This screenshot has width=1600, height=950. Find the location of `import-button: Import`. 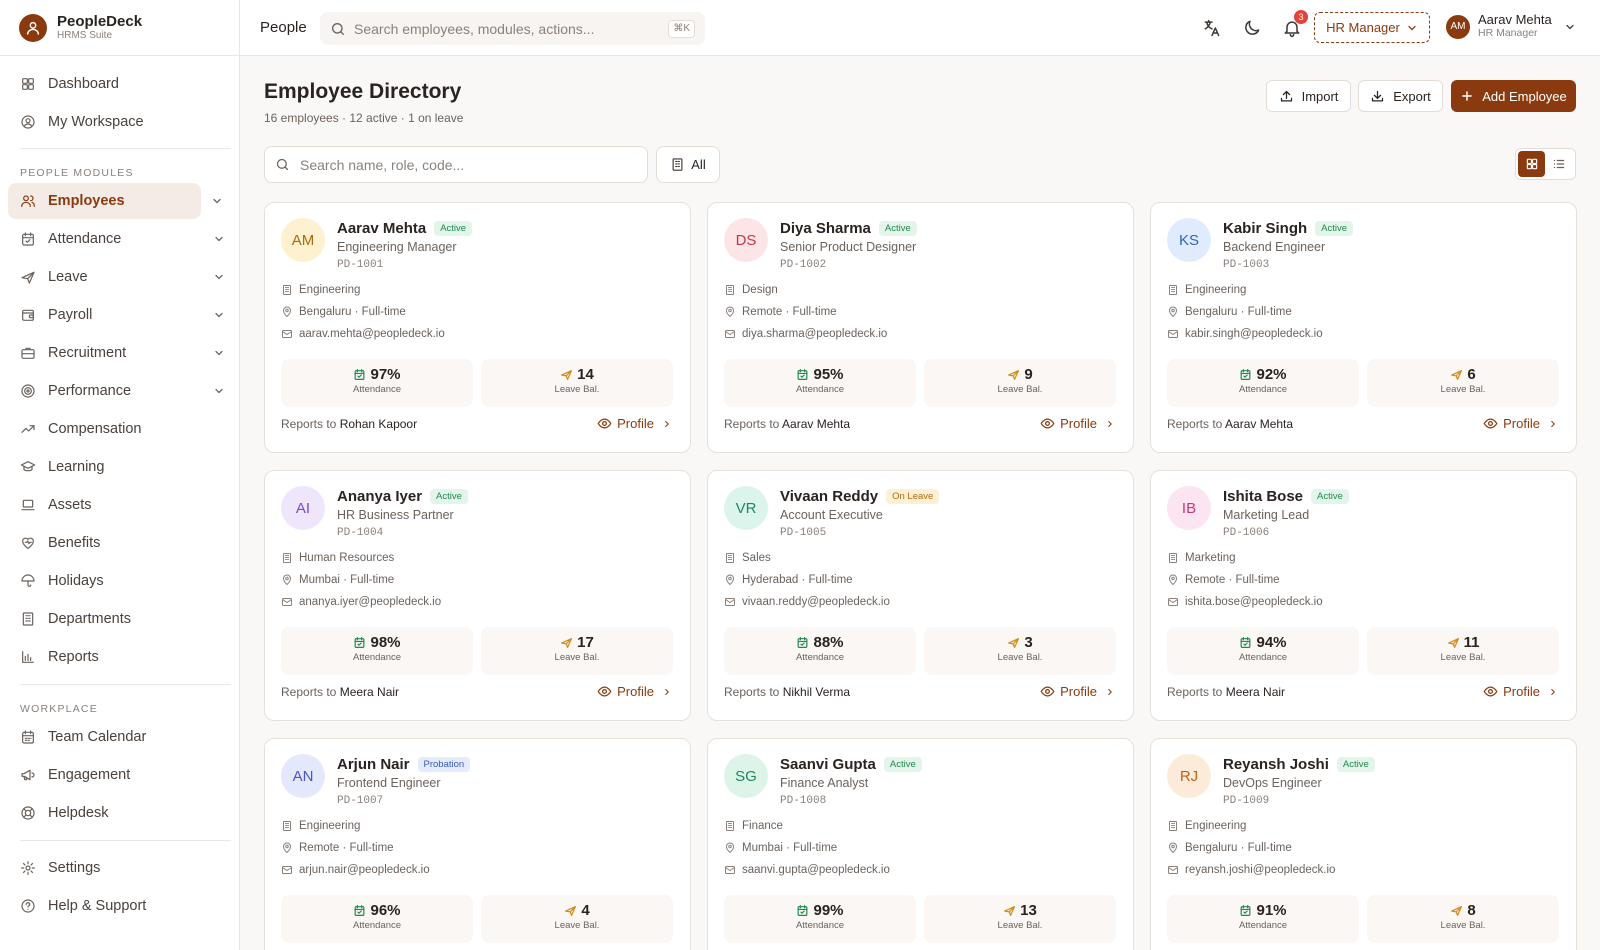

import-button: Import is located at coordinates (1308, 96).